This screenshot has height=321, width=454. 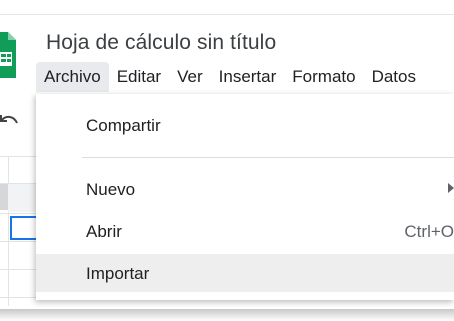 I want to click on menu-item-label: Compartir, so click(x=123, y=125).